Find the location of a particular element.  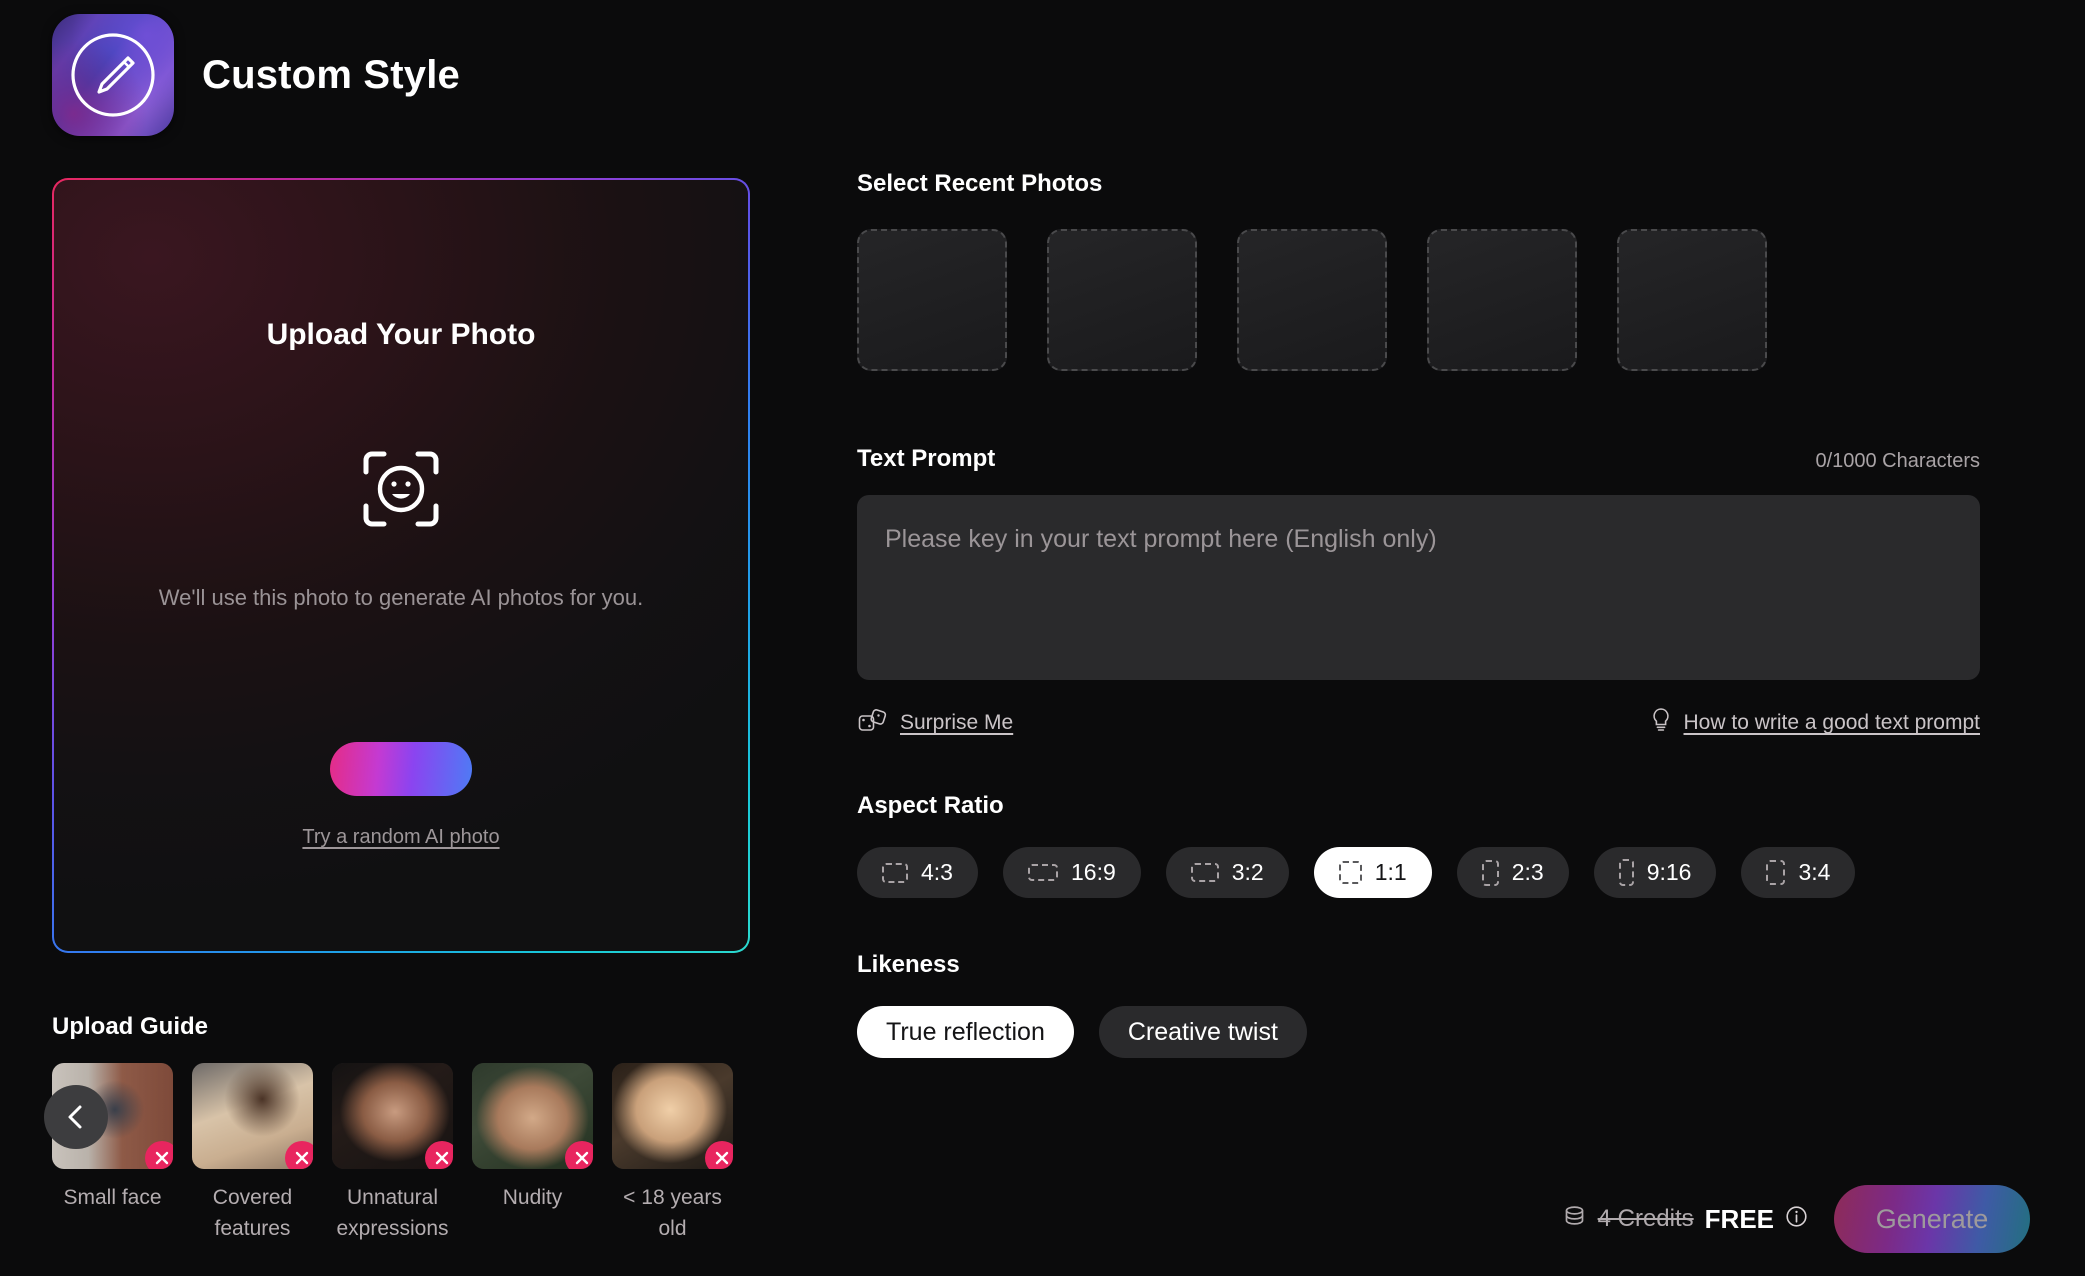

face-scan-icon is located at coordinates (401, 491).